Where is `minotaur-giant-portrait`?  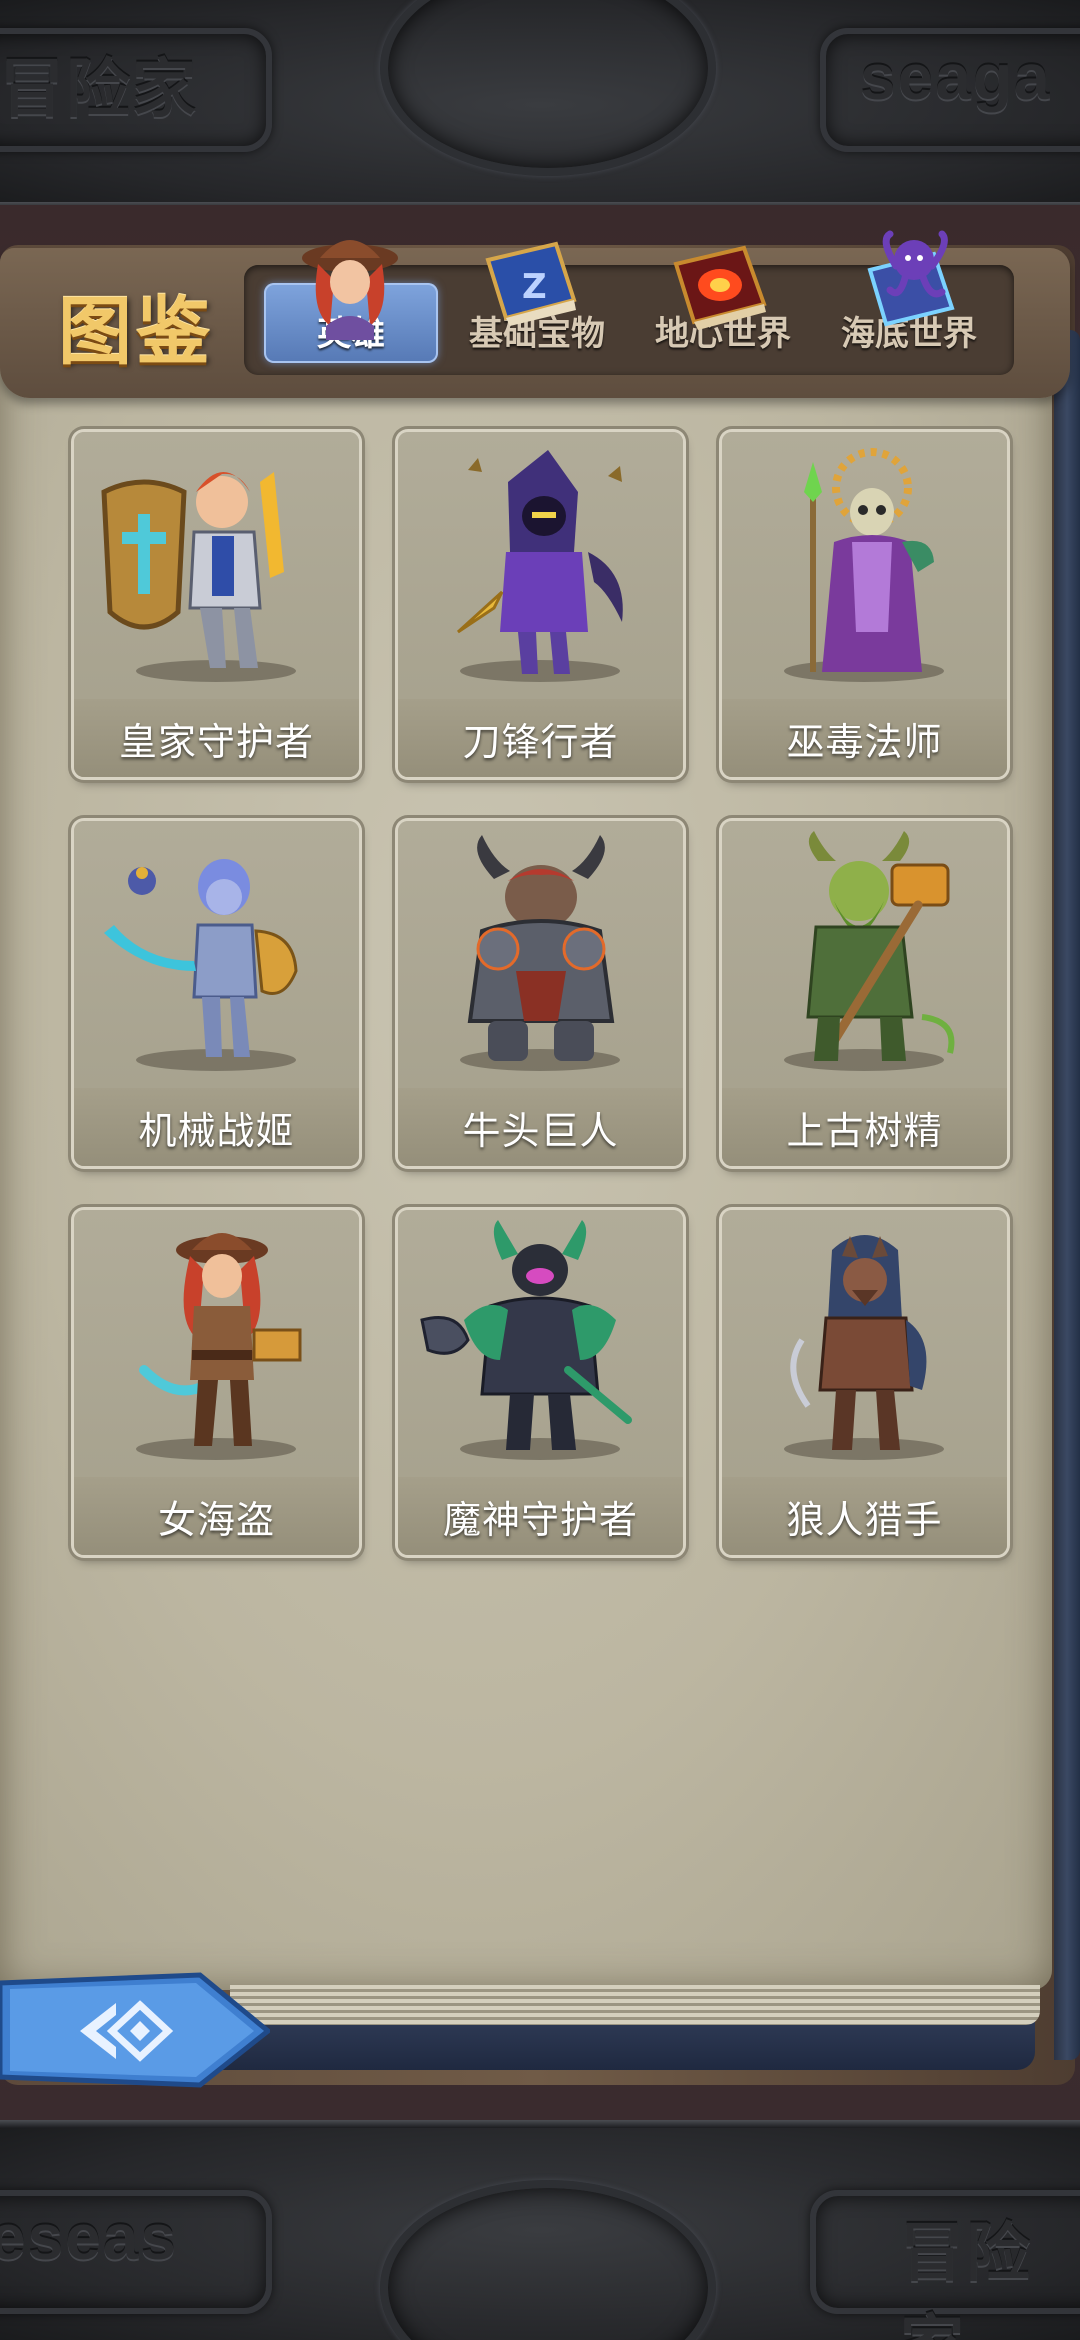 minotaur-giant-portrait is located at coordinates (541, 948).